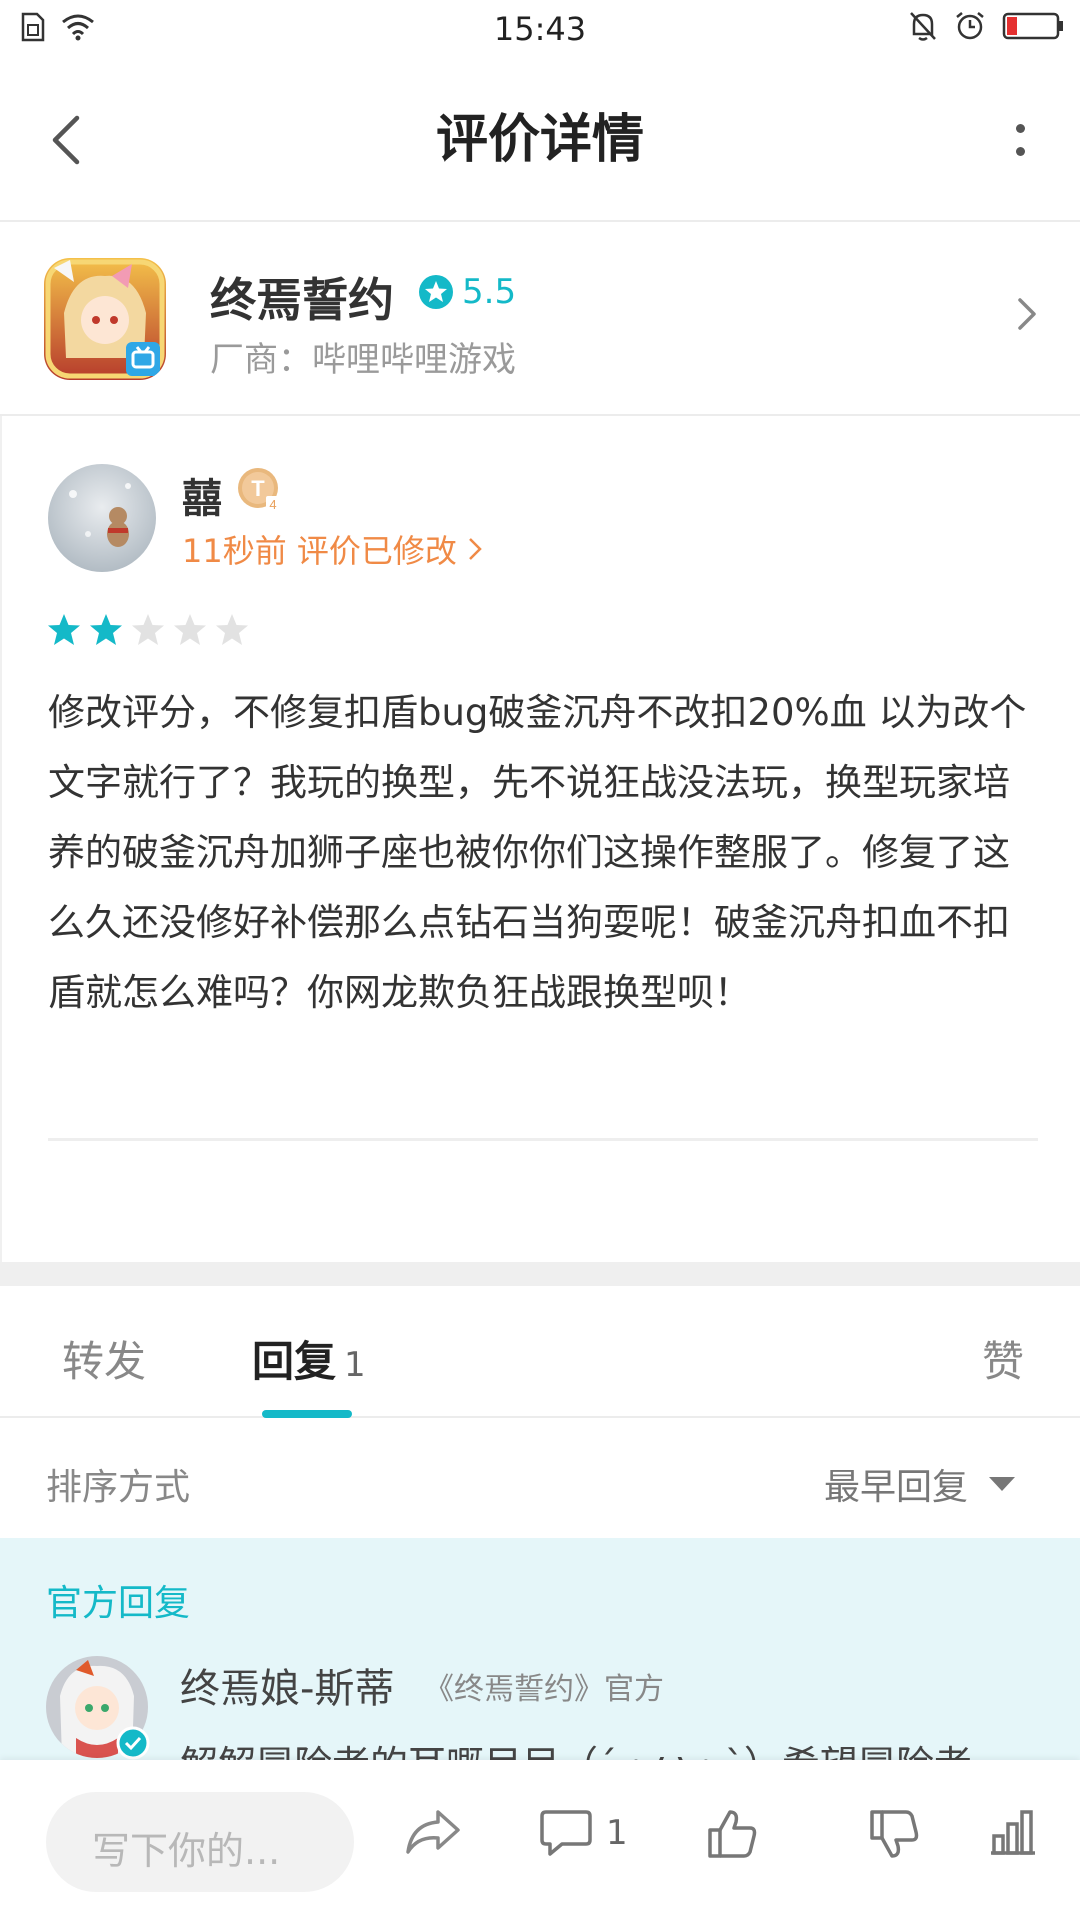  I want to click on official-reply-text: 解解冒险者的耳嘅目目（´・ω・`）希望冒险者, so click(576, 1747).